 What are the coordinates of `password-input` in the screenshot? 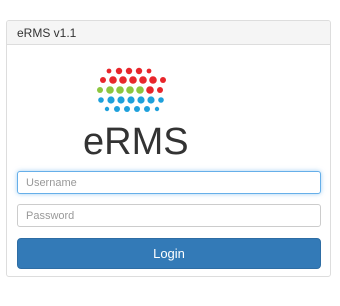 It's located at (169, 215).